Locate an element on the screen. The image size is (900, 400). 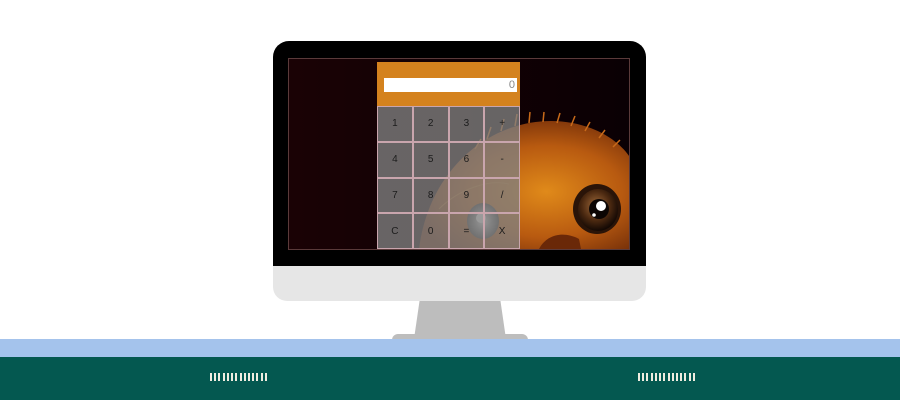
calculator: 1 2 3 + 4 5 6 - 7 8 9 / C 0 = X is located at coordinates (448, 155).